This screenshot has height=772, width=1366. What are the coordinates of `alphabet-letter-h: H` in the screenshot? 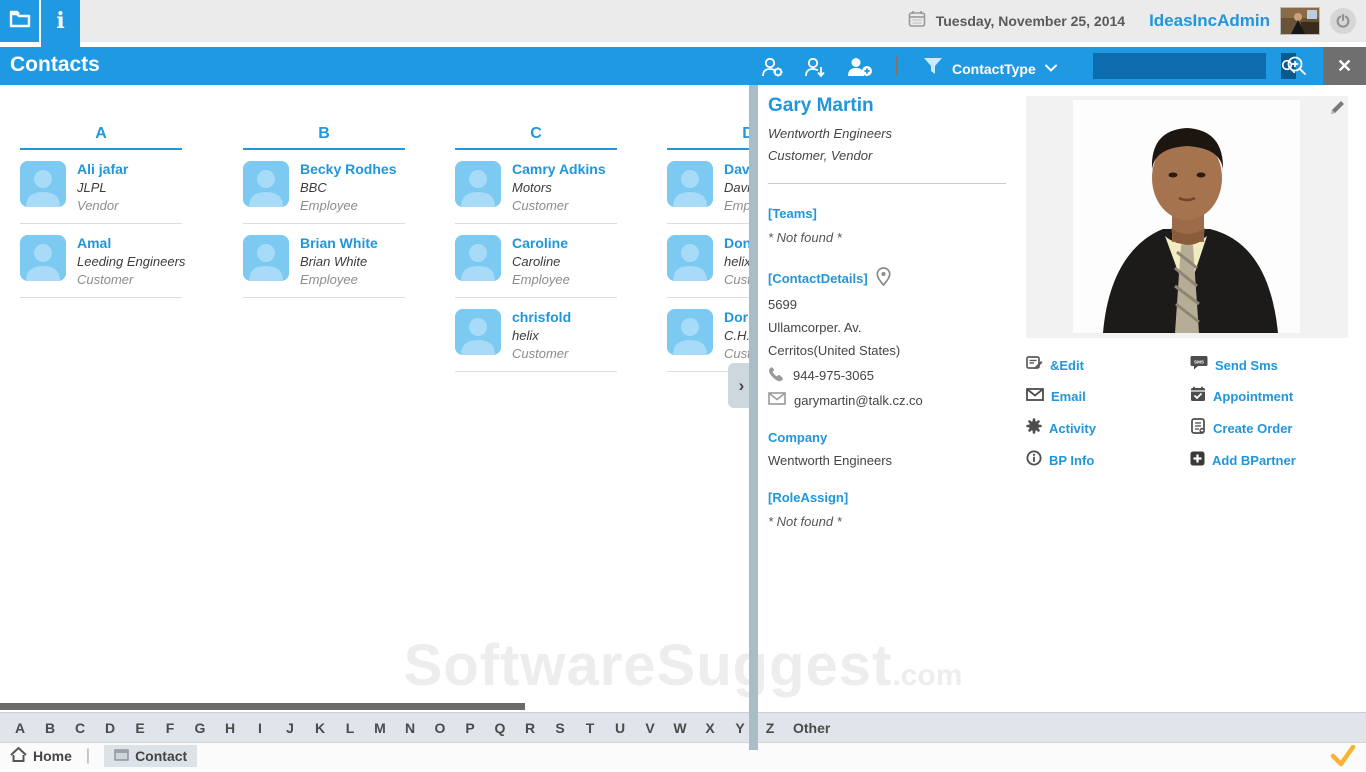 It's located at (230, 728).